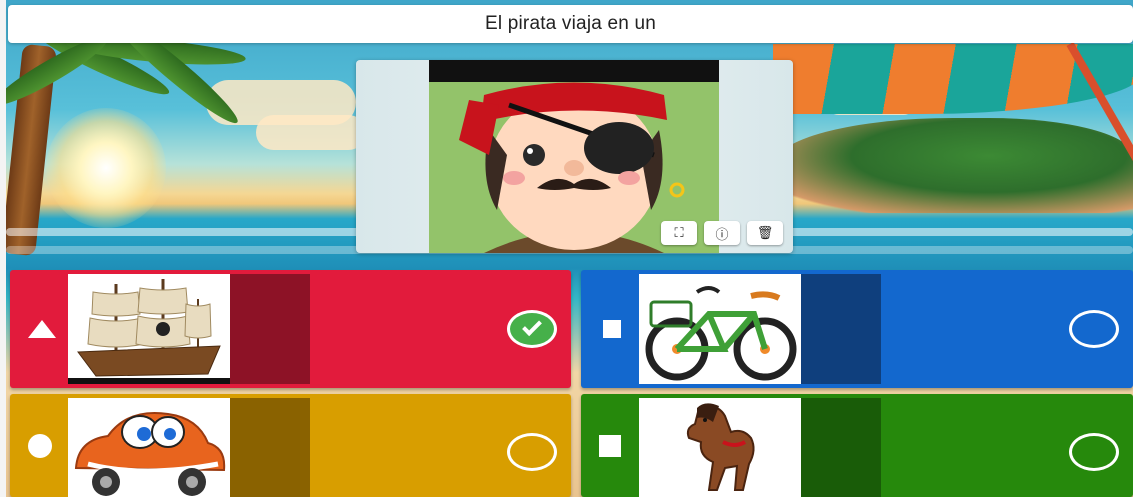 The height and width of the screenshot is (497, 1133). Describe the element at coordinates (765, 233) in the screenshot. I see `delete-icon: 🗑` at that location.